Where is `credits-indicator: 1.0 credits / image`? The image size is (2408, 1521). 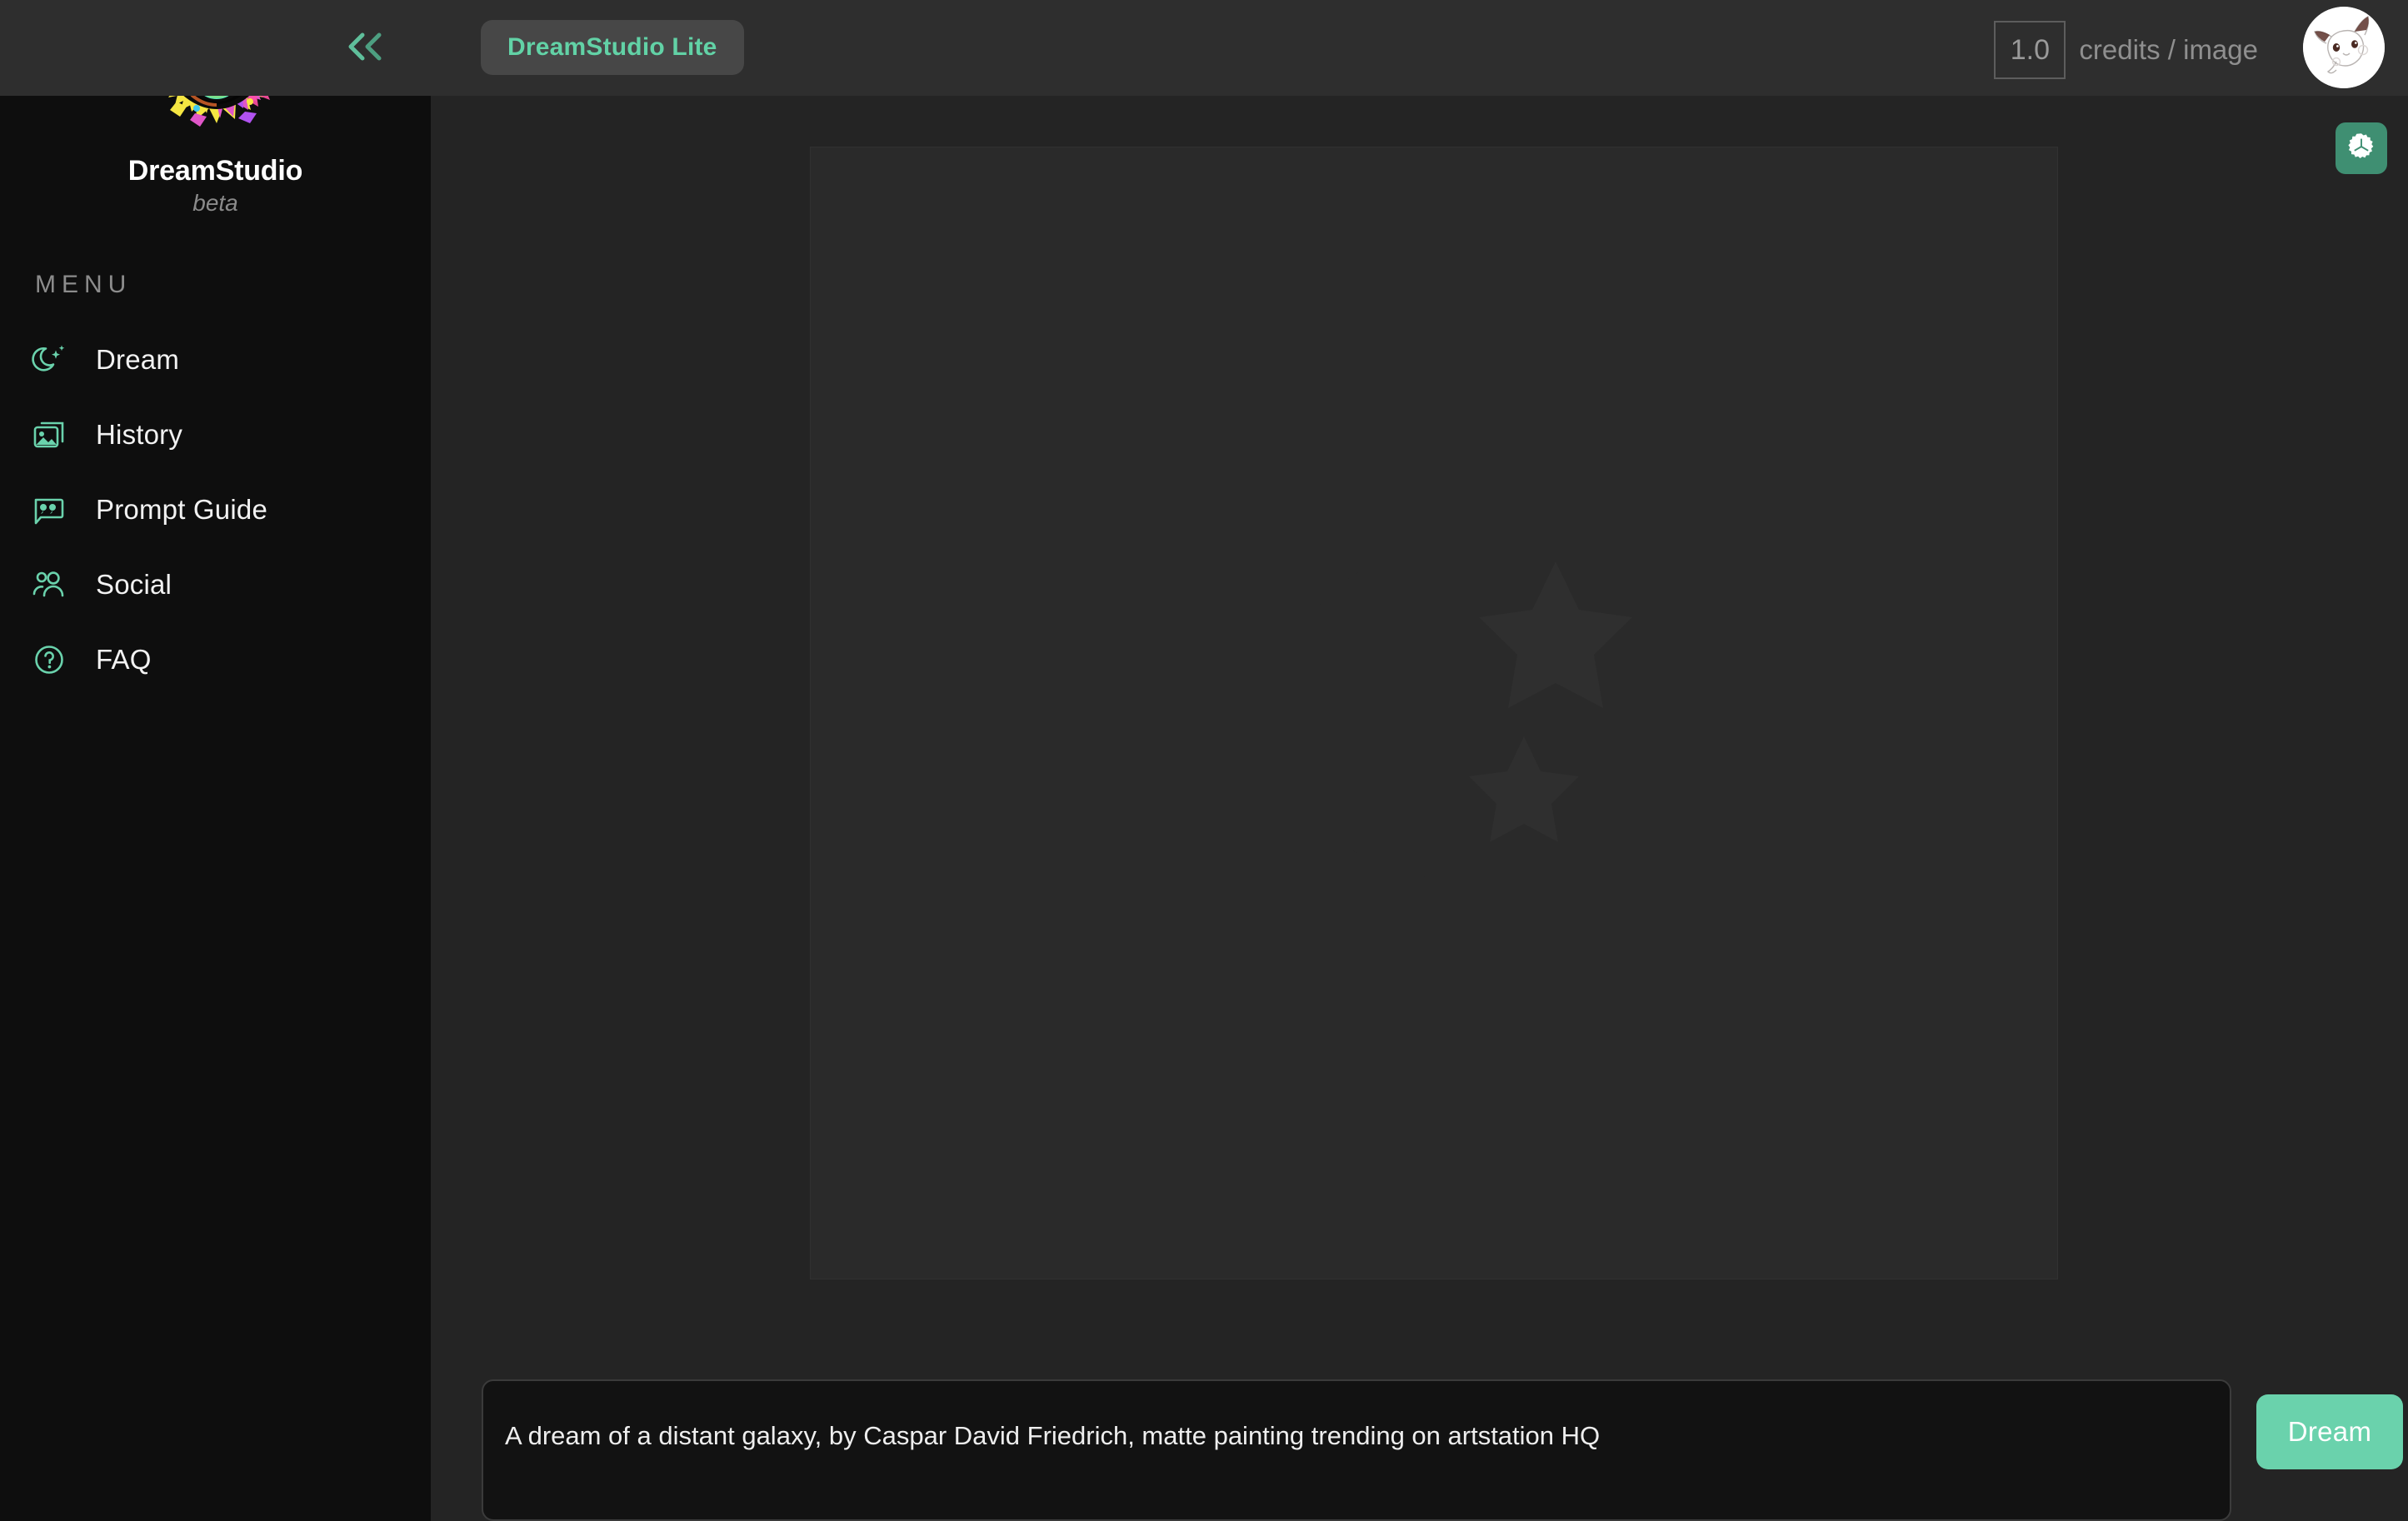
credits-indicator: 1.0 credits / image is located at coordinates (2126, 50).